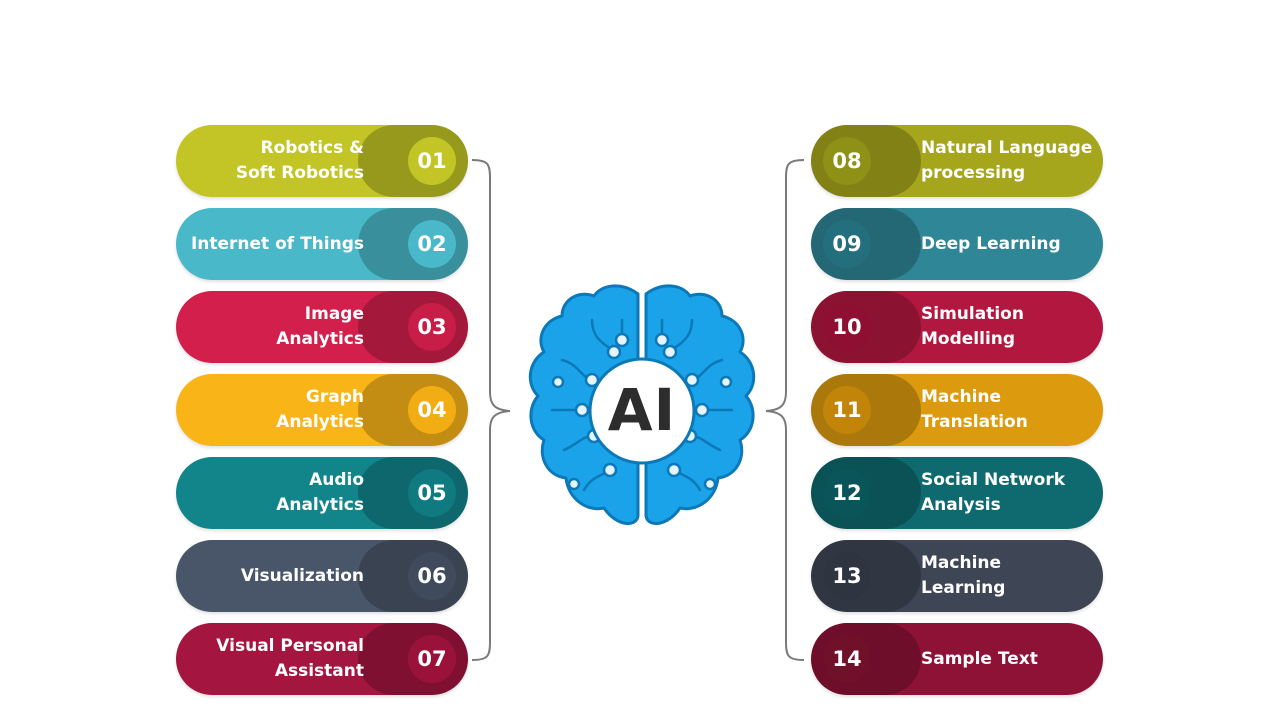 The width and height of the screenshot is (1280, 720). What do you see at coordinates (963, 588) in the screenshot?
I see `pill-label-line: Learning` at bounding box center [963, 588].